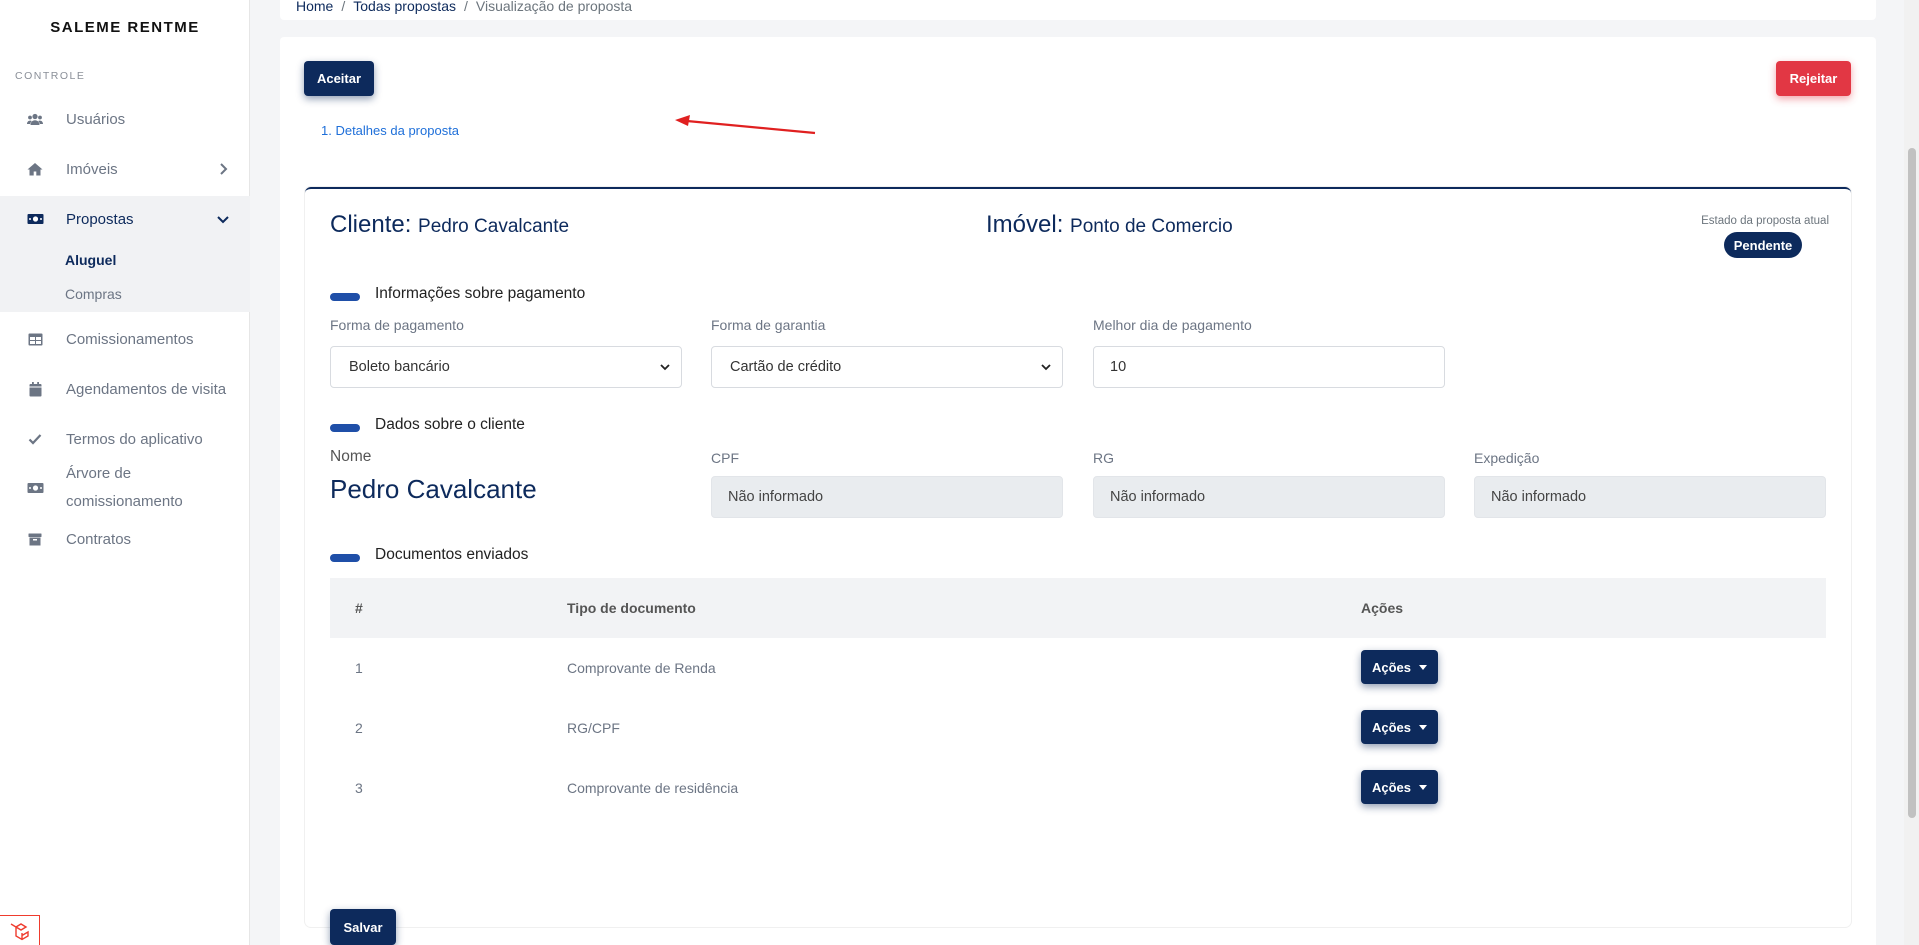 This screenshot has height=945, width=1919. What do you see at coordinates (99, 539) in the screenshot?
I see `sidebar-item-label: Contratos` at bounding box center [99, 539].